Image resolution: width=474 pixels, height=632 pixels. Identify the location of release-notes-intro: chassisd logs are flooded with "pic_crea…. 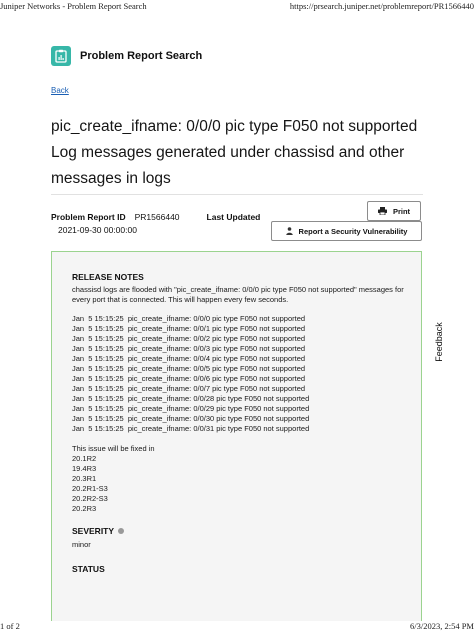
(238, 294).